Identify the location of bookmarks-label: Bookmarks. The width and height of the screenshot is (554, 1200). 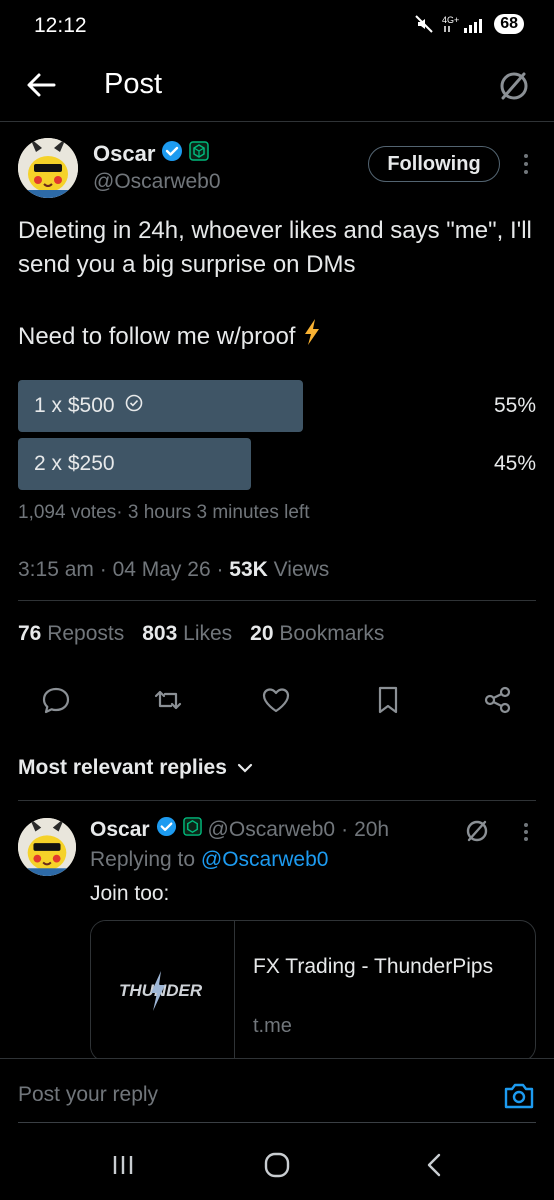
(332, 633).